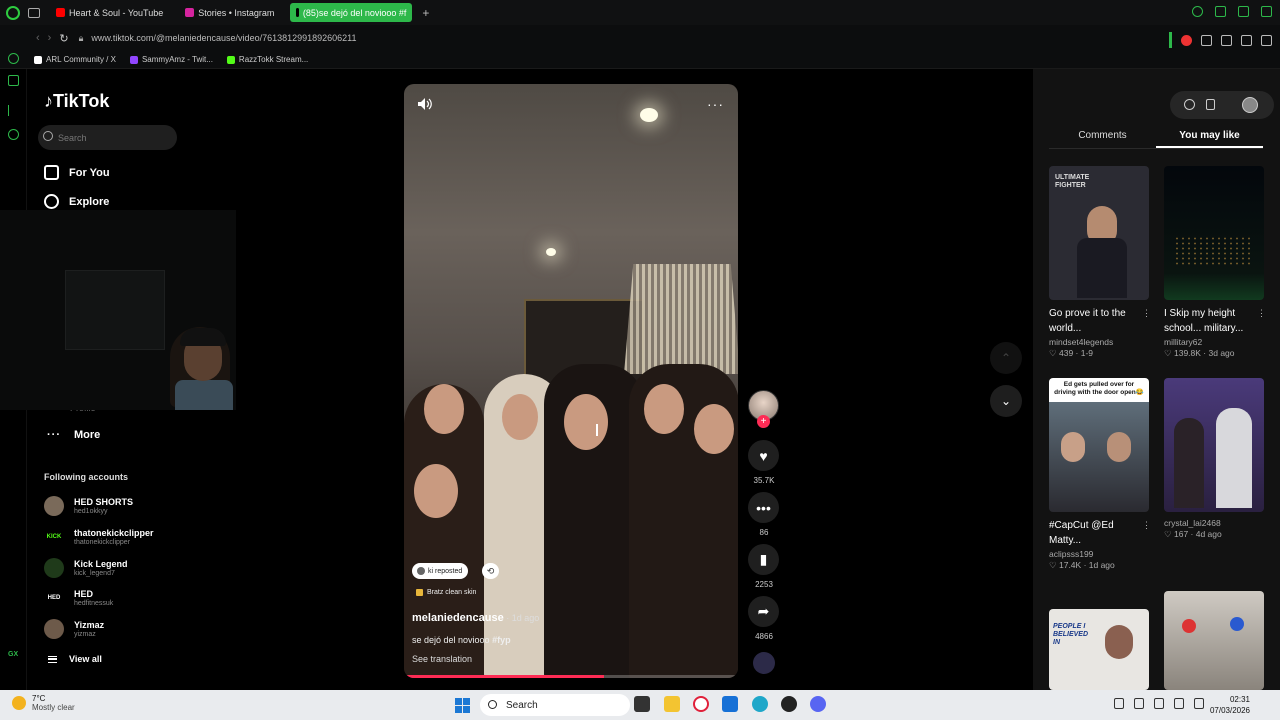  What do you see at coordinates (99, 537) in the screenshot?
I see `account-item: KICK thatonekickclipper thatonekickclipper` at bounding box center [99, 537].